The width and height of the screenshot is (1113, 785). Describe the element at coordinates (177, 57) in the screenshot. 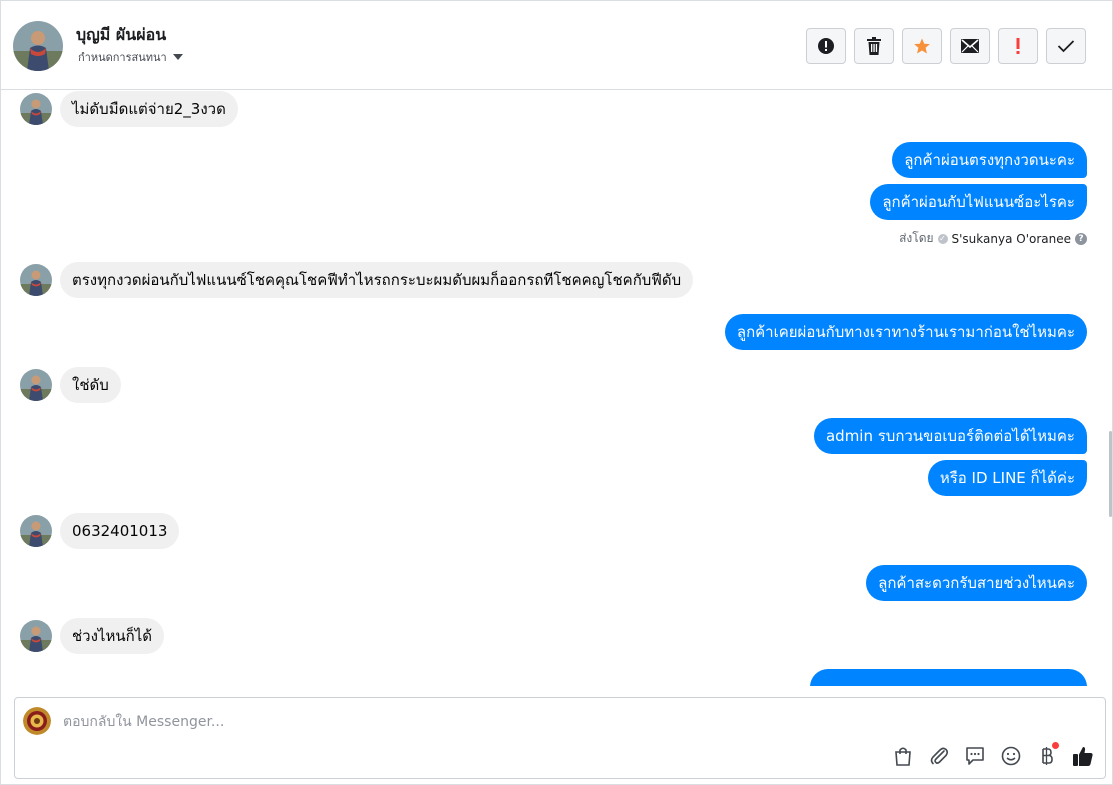

I see `caret-down-icon` at that location.